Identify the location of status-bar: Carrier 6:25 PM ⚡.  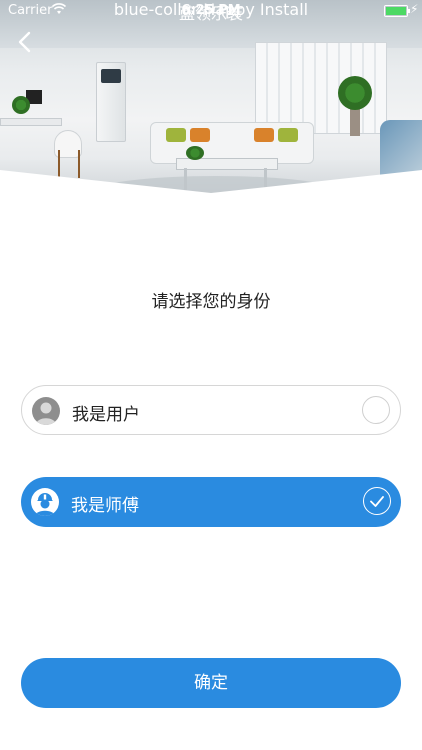
(211, 11).